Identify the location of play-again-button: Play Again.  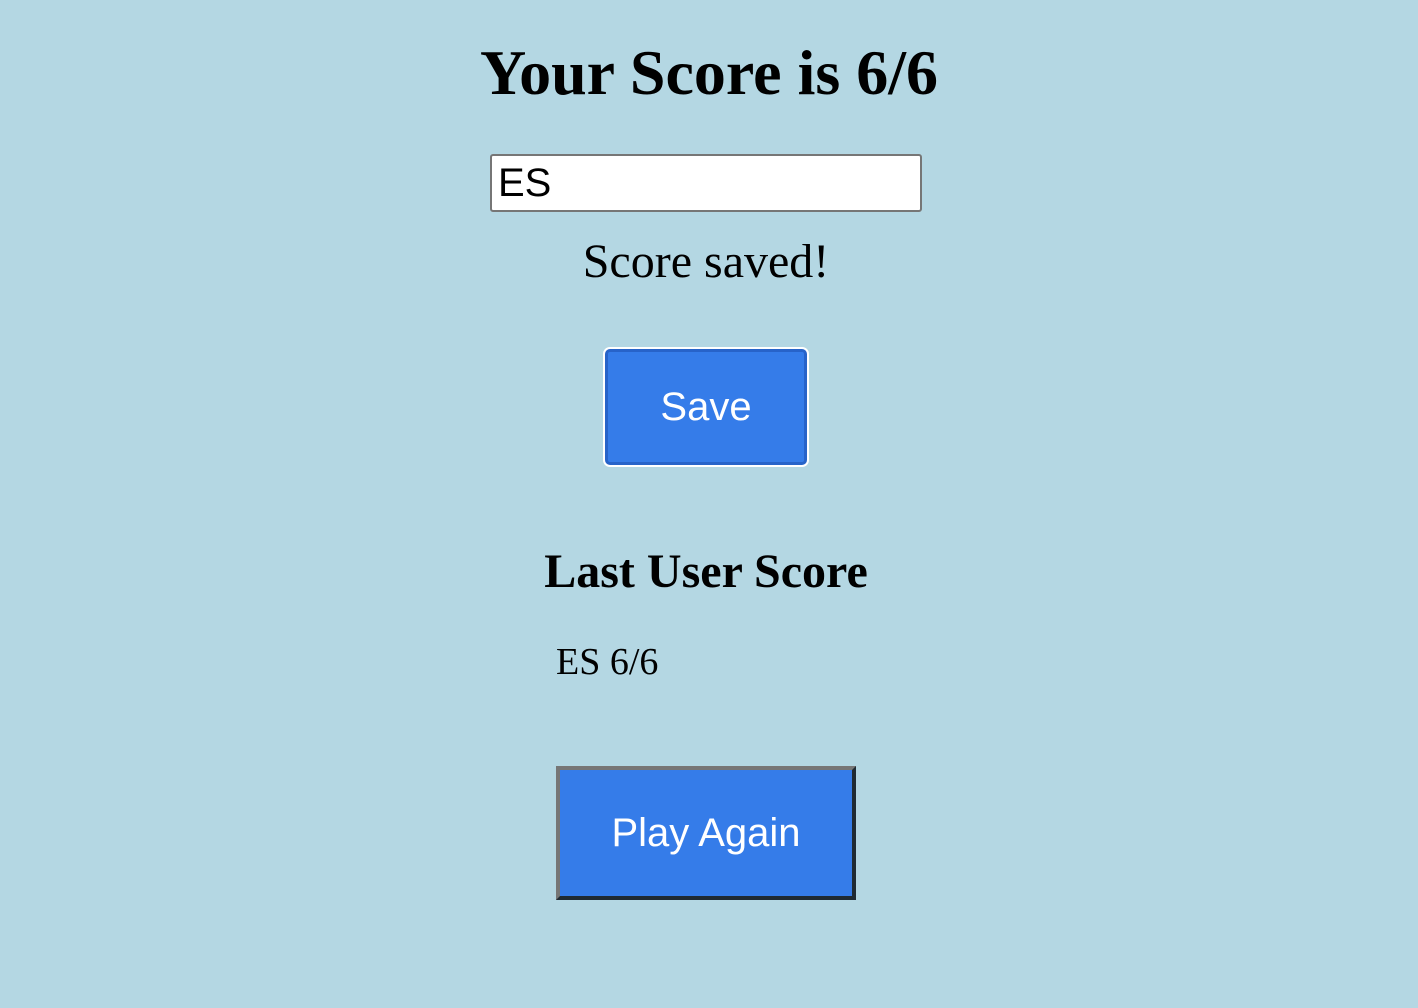
(706, 833).